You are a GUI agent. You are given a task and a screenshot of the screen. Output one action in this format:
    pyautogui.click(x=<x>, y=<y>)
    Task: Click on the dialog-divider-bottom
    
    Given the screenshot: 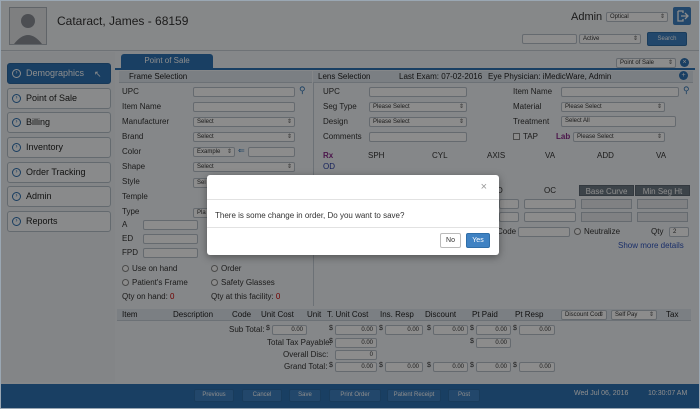 What is the action you would take?
    pyautogui.click(x=353, y=227)
    